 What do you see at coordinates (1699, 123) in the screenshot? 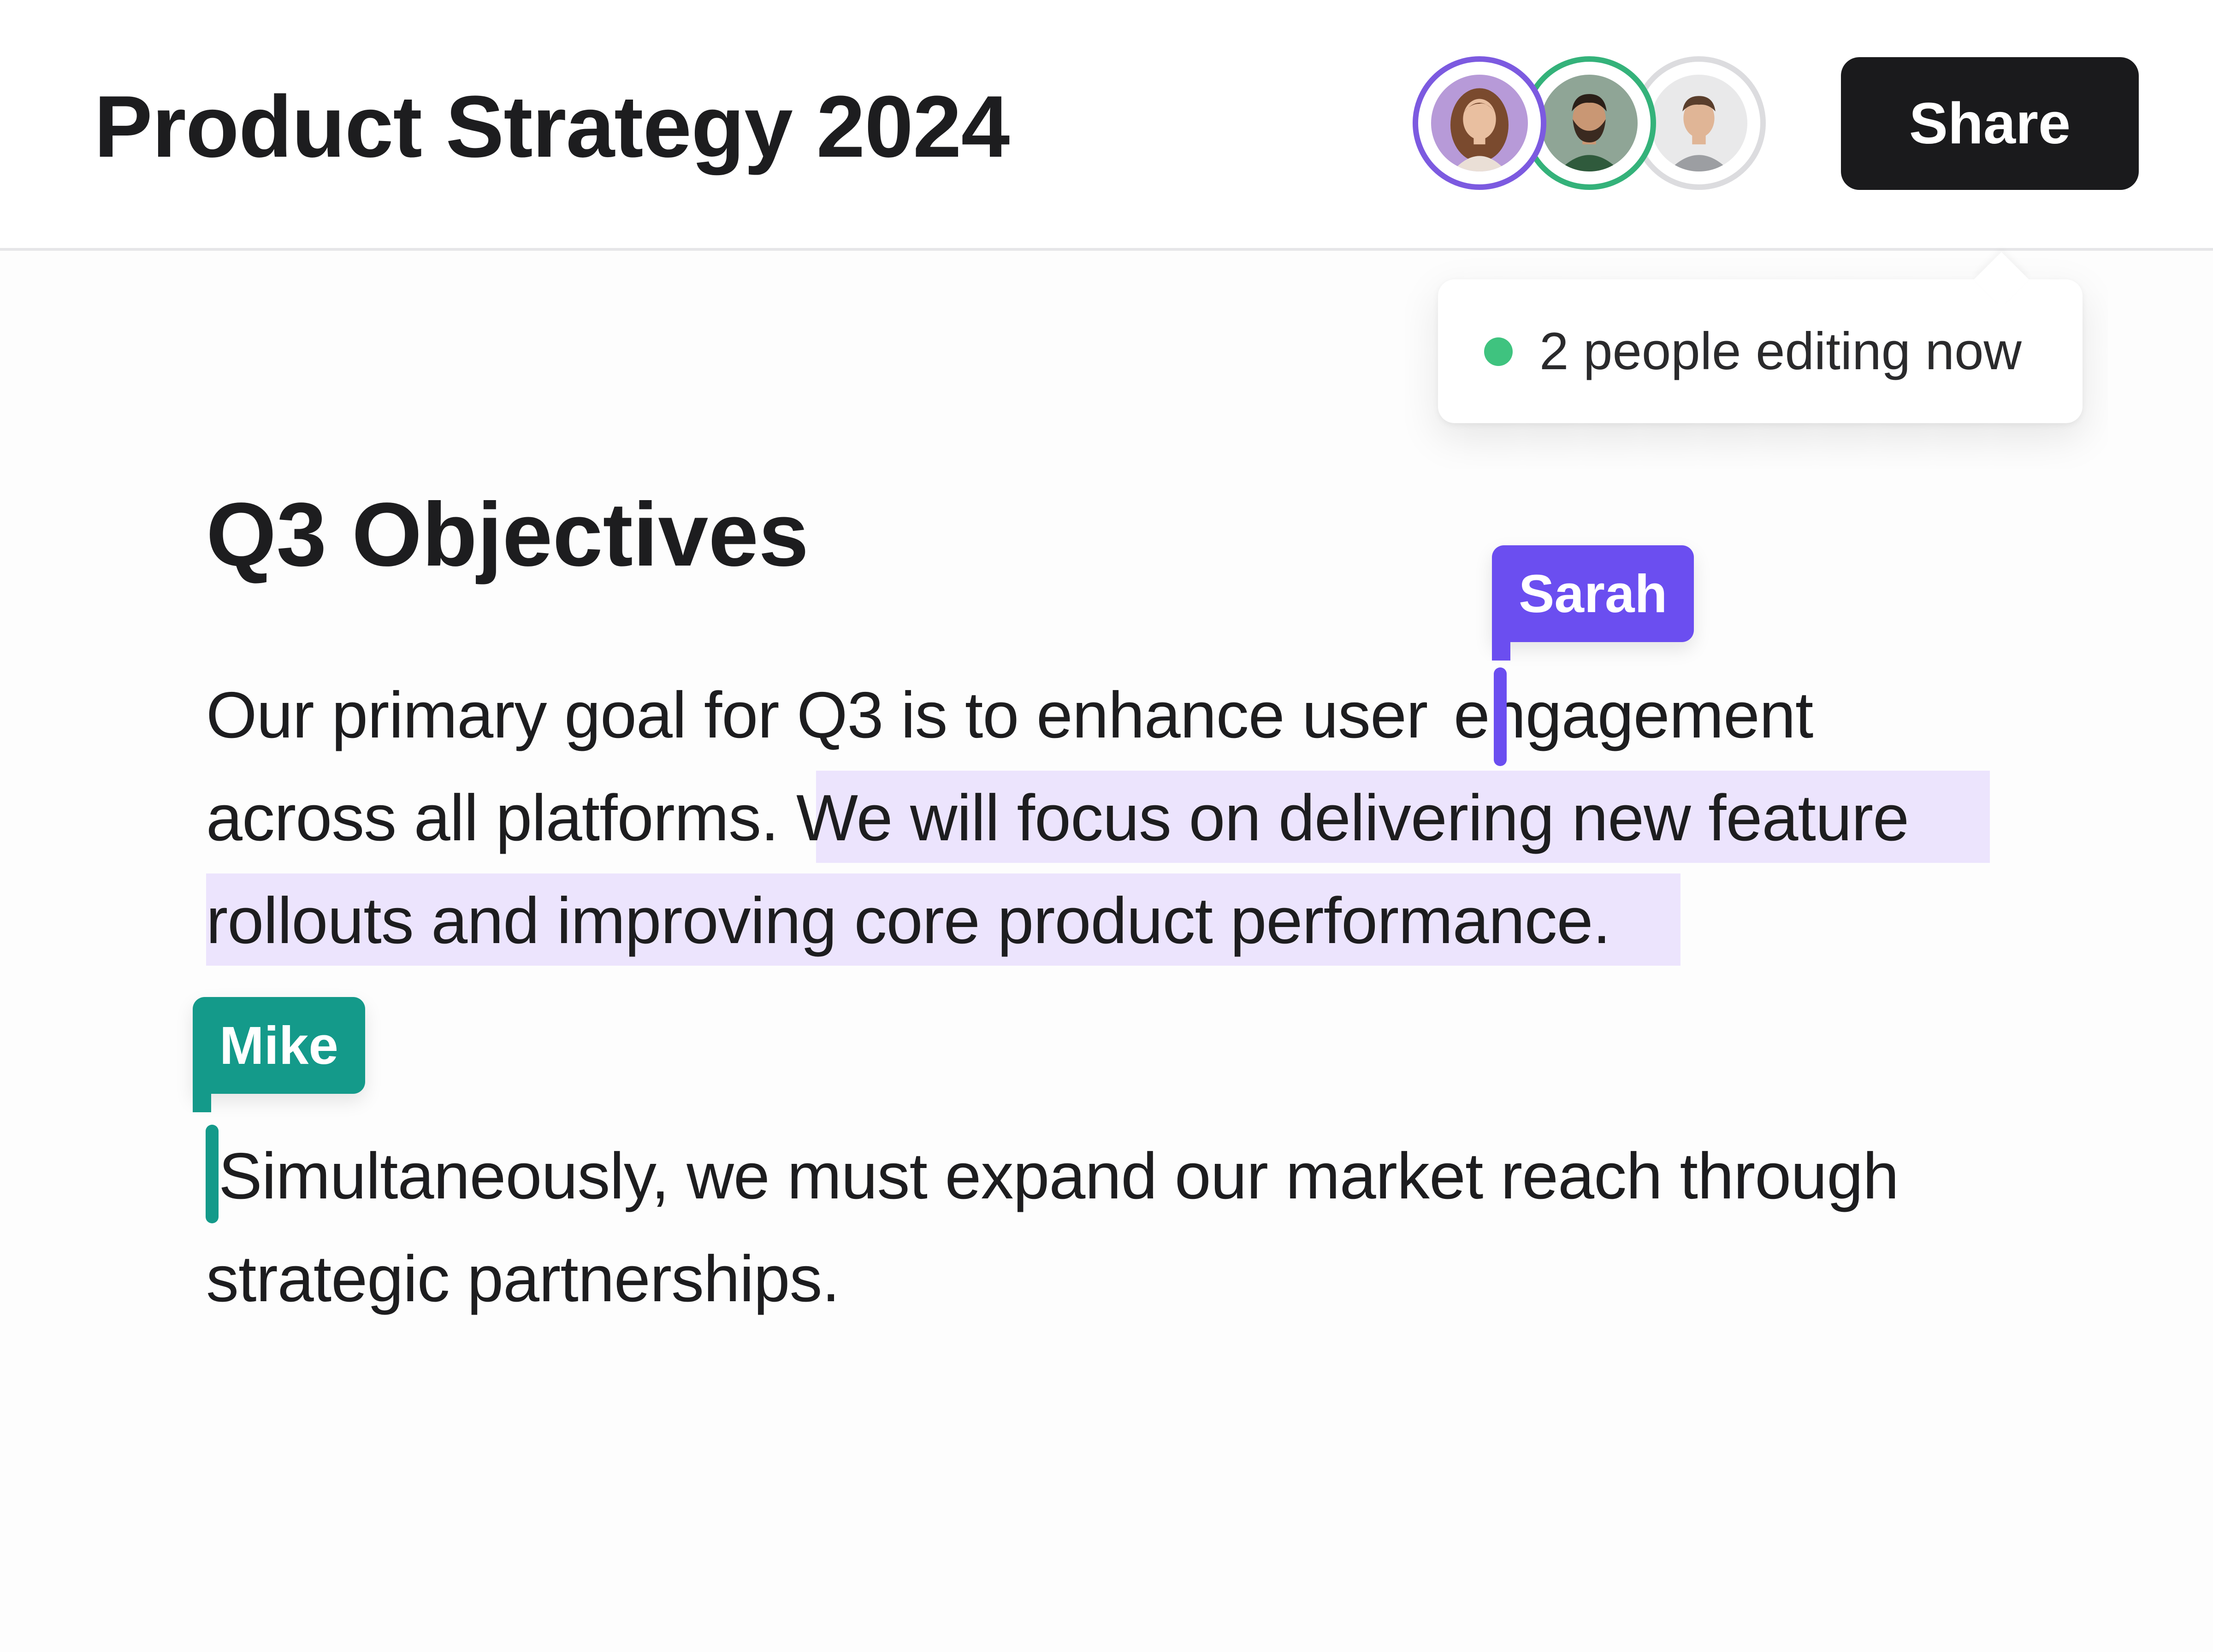
I see `avatar-man-icon` at bounding box center [1699, 123].